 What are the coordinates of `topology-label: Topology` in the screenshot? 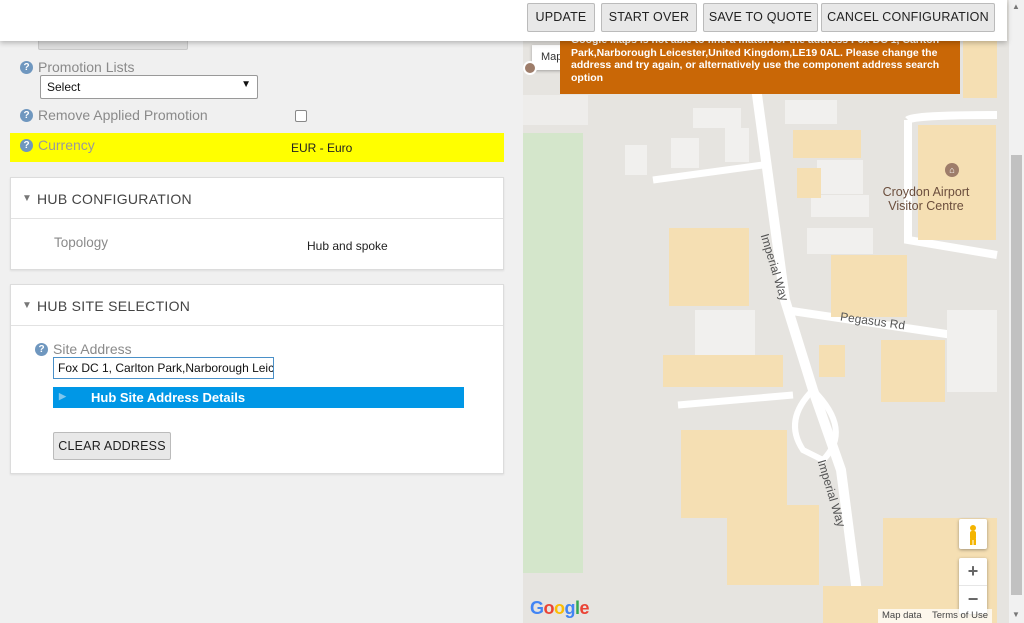 It's located at (81, 242).